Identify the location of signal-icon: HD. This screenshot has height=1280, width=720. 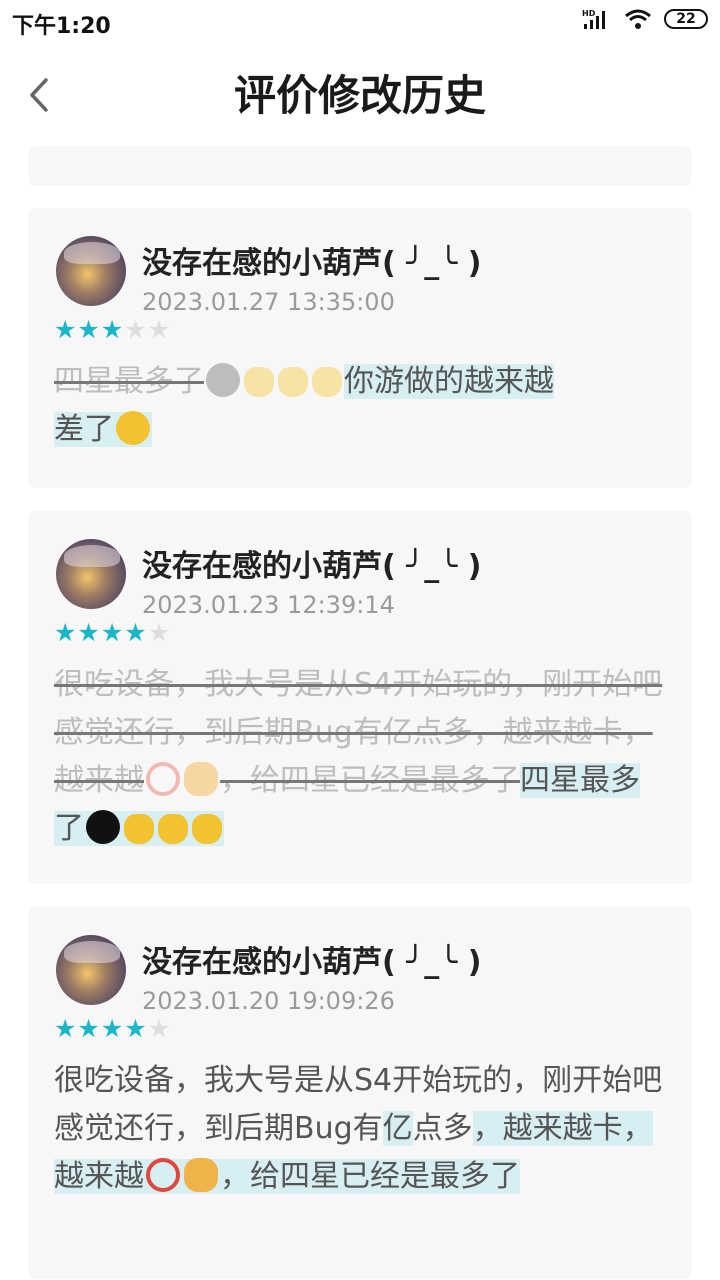
(593, 19).